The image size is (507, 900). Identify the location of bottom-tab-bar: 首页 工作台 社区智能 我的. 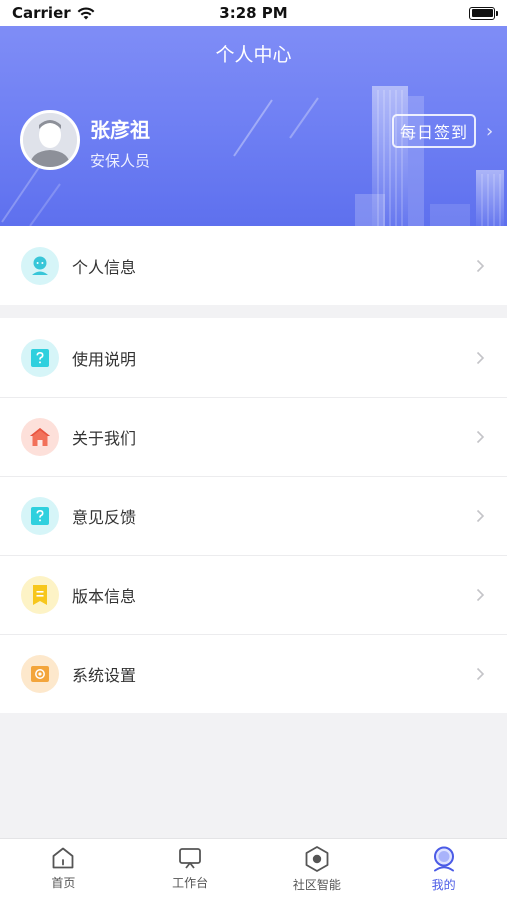
(253, 869).